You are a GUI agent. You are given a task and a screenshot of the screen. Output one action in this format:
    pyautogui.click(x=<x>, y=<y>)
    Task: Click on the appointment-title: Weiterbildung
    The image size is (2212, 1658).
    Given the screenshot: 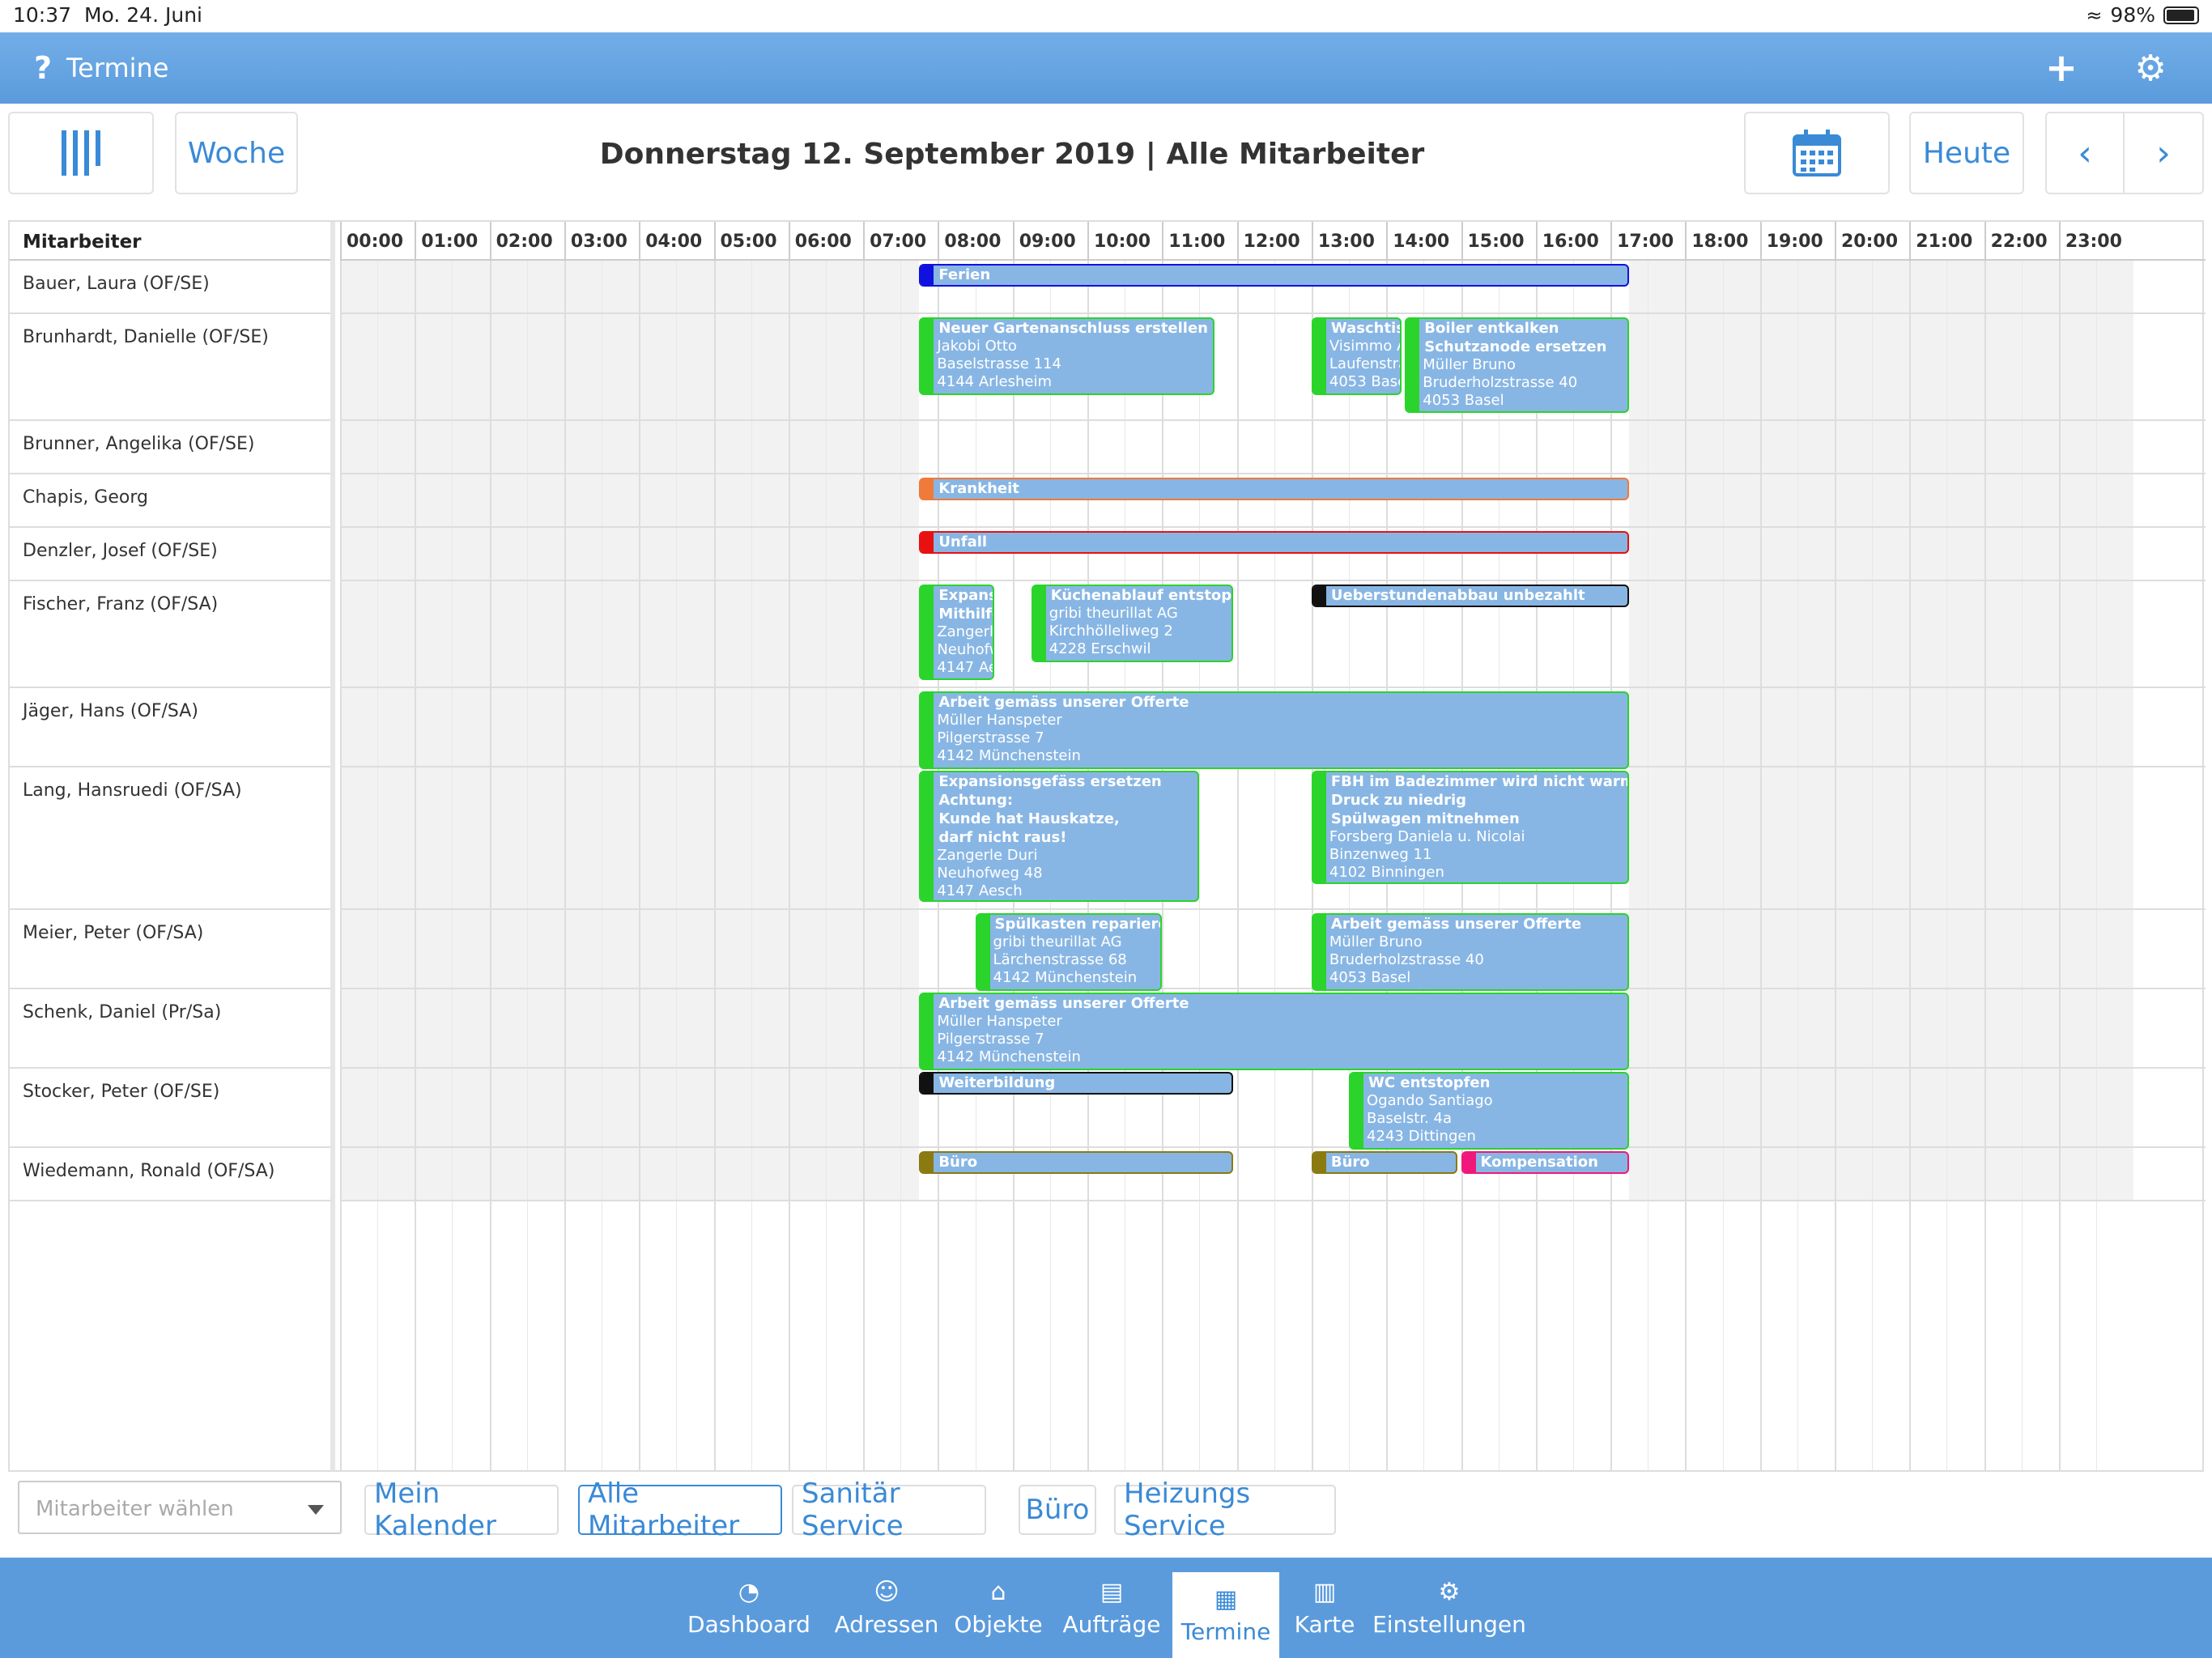 What is the action you would take?
    pyautogui.click(x=997, y=1082)
    